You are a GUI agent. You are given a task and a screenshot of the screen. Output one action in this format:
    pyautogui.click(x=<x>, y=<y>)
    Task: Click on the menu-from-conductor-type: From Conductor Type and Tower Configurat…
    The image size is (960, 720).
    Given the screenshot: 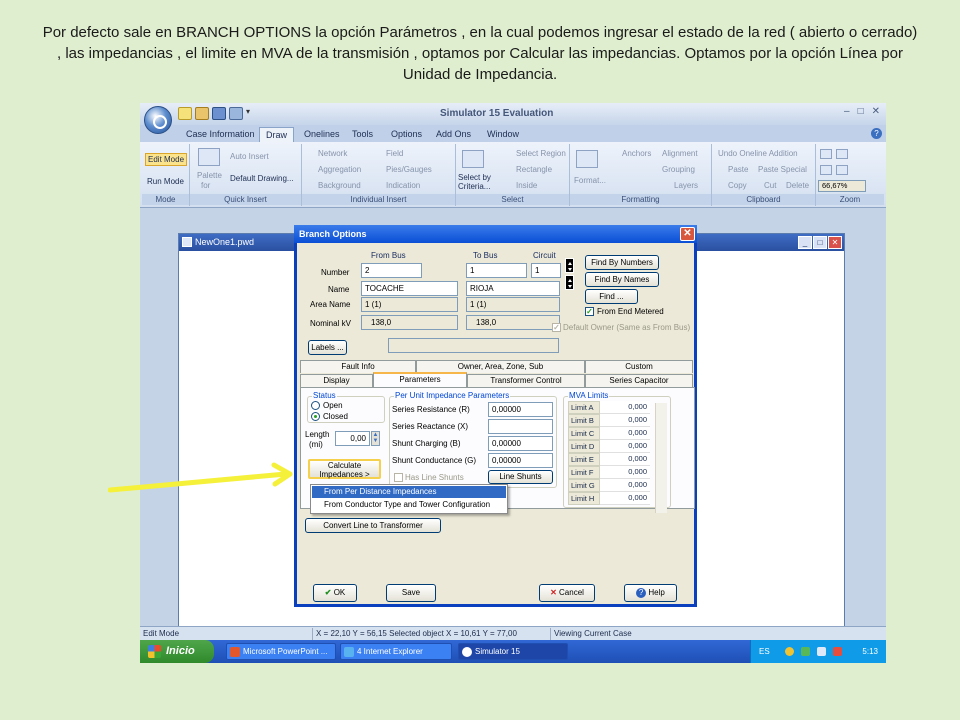 What is the action you would take?
    pyautogui.click(x=409, y=505)
    